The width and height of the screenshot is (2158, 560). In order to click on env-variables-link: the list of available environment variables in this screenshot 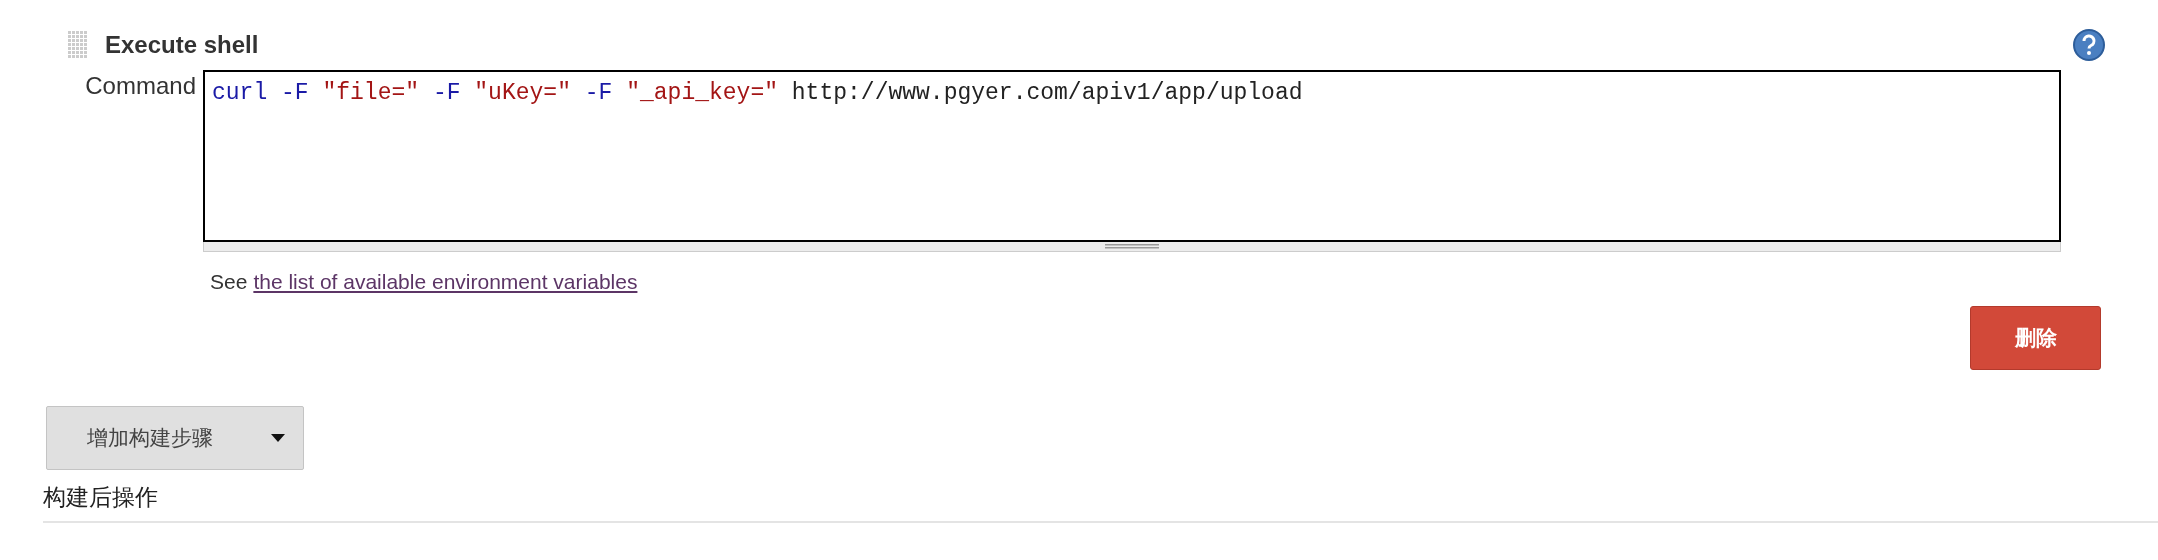, I will do `click(445, 282)`.